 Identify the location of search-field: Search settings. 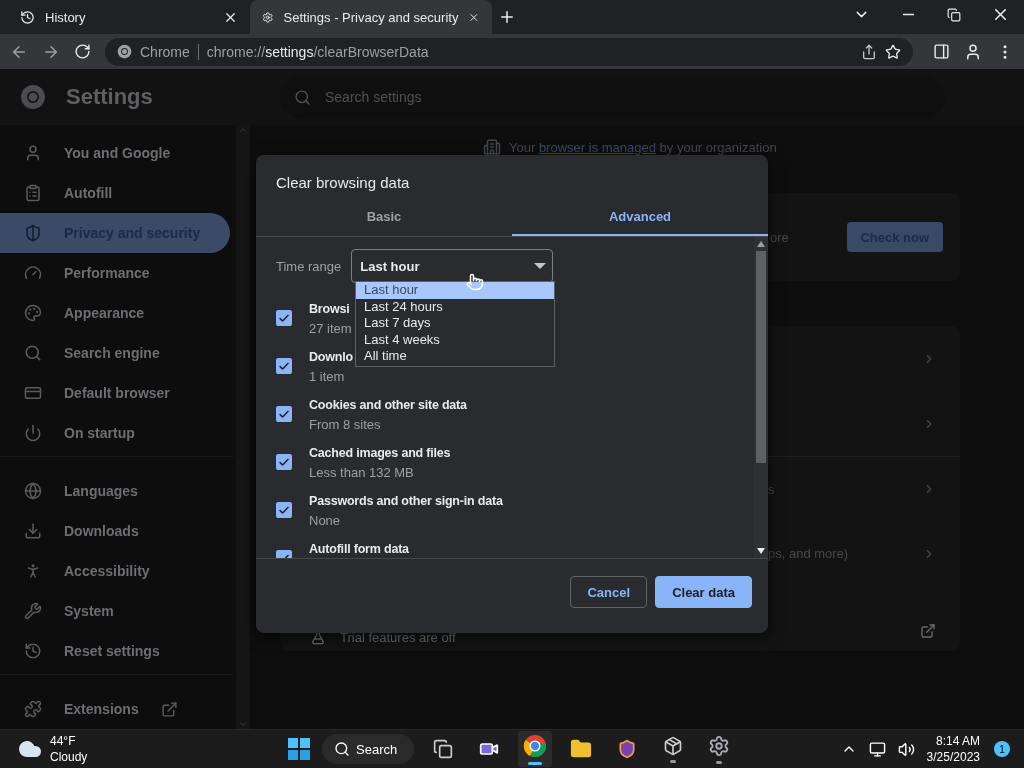
(612, 97).